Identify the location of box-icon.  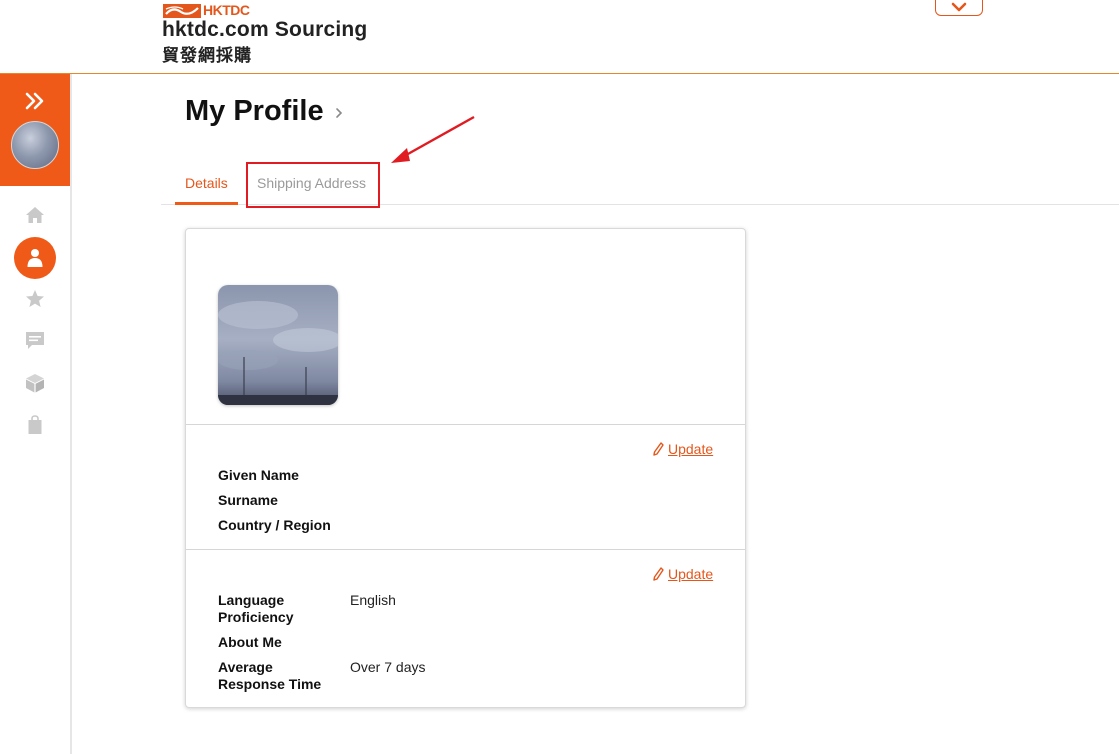
(35, 383).